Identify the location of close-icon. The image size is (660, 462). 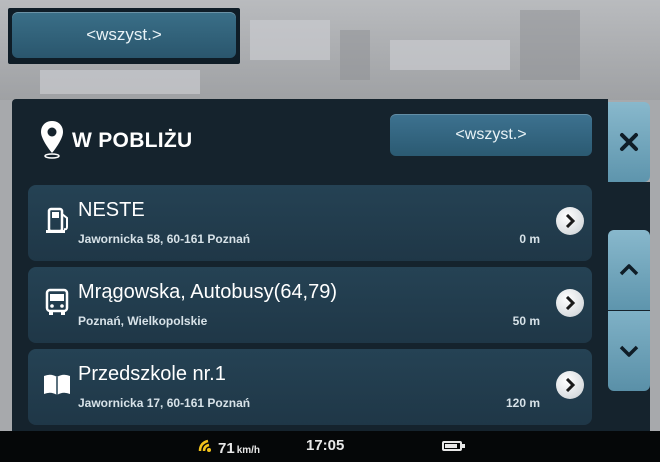
(629, 142).